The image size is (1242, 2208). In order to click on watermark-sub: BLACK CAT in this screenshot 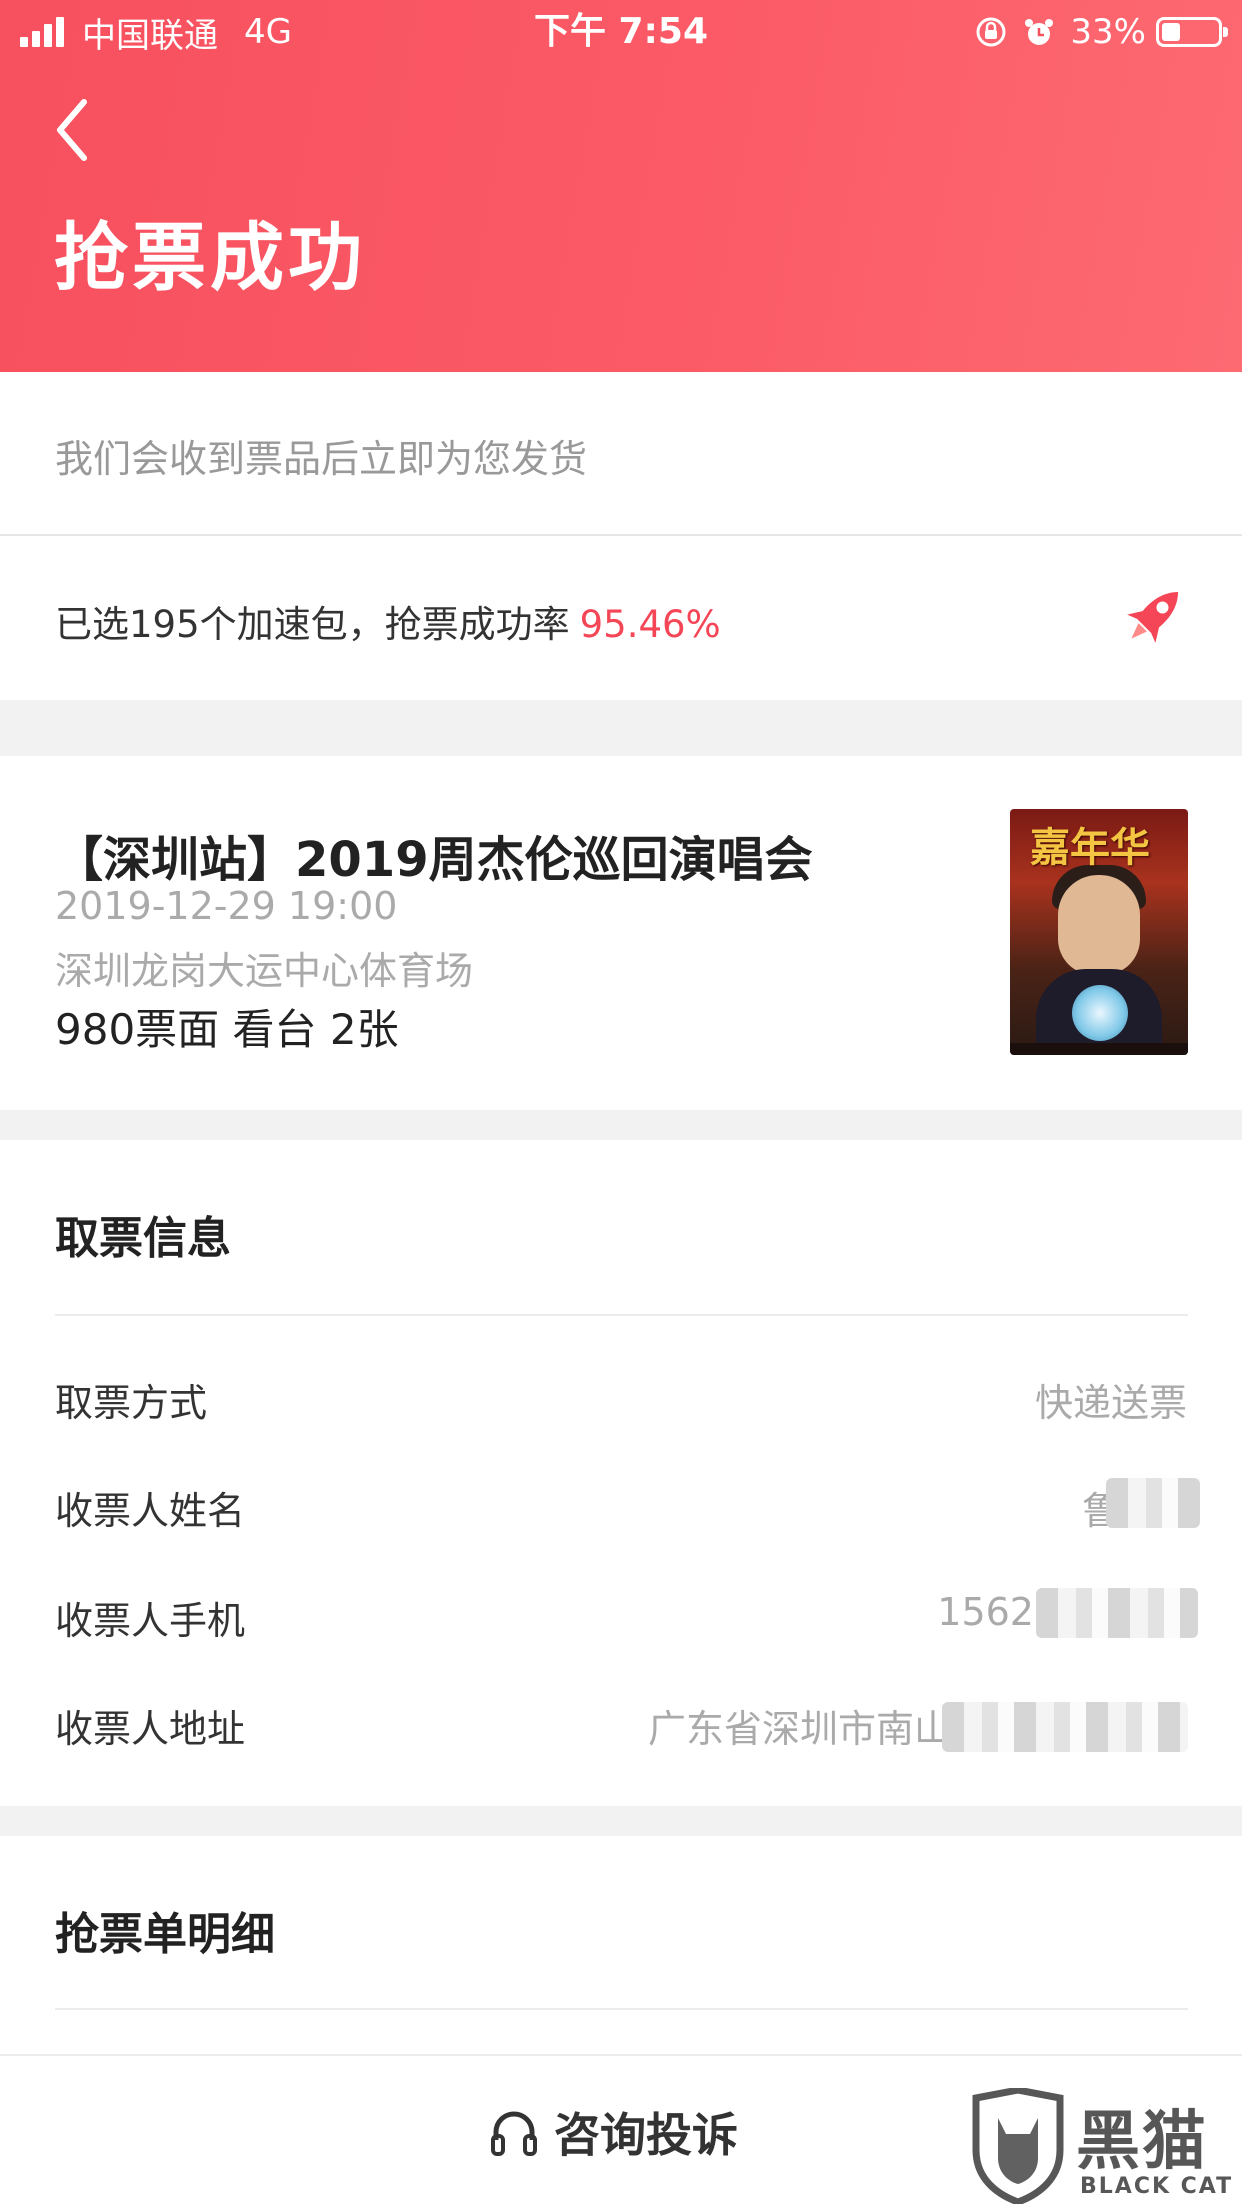, I will do `click(1157, 2186)`.